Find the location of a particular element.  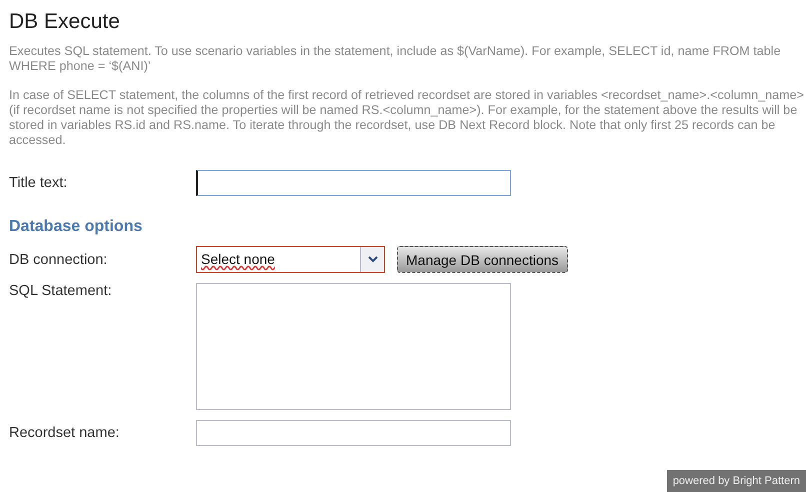

section-heading: Database options is located at coordinates (76, 227).